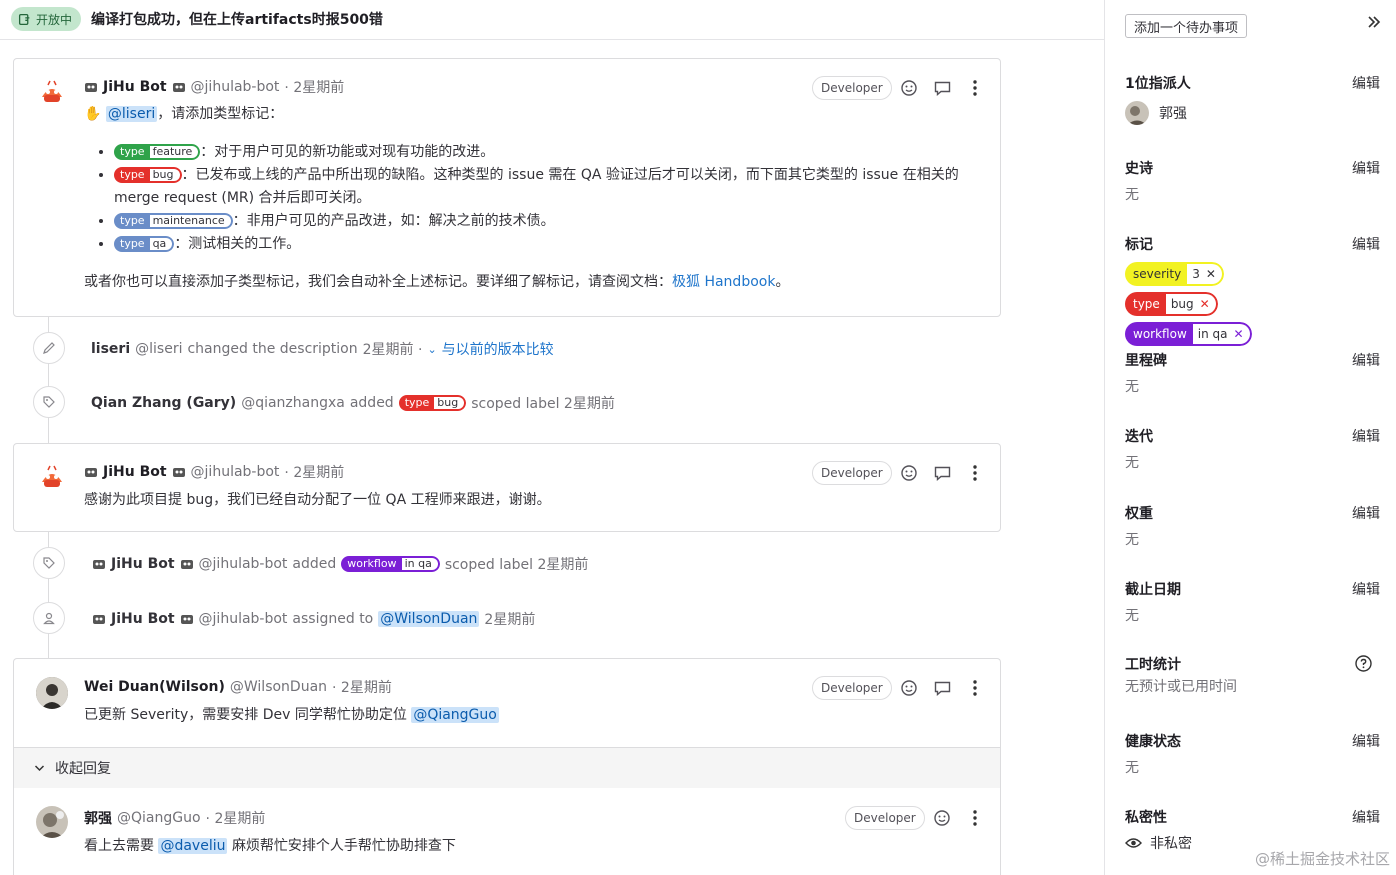  I want to click on comment-icon, so click(942, 473).